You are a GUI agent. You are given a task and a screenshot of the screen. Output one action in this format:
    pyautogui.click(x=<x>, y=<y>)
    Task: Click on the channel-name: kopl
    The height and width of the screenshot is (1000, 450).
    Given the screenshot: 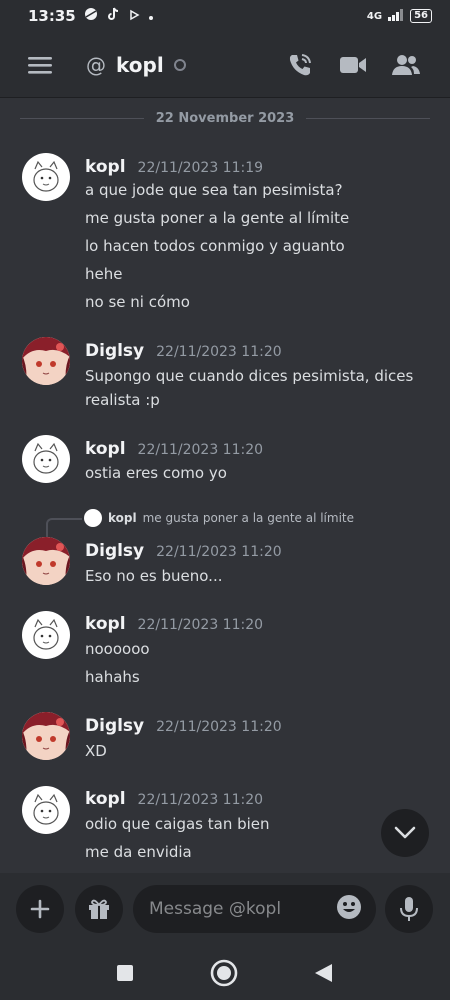 What is the action you would take?
    pyautogui.click(x=140, y=65)
    